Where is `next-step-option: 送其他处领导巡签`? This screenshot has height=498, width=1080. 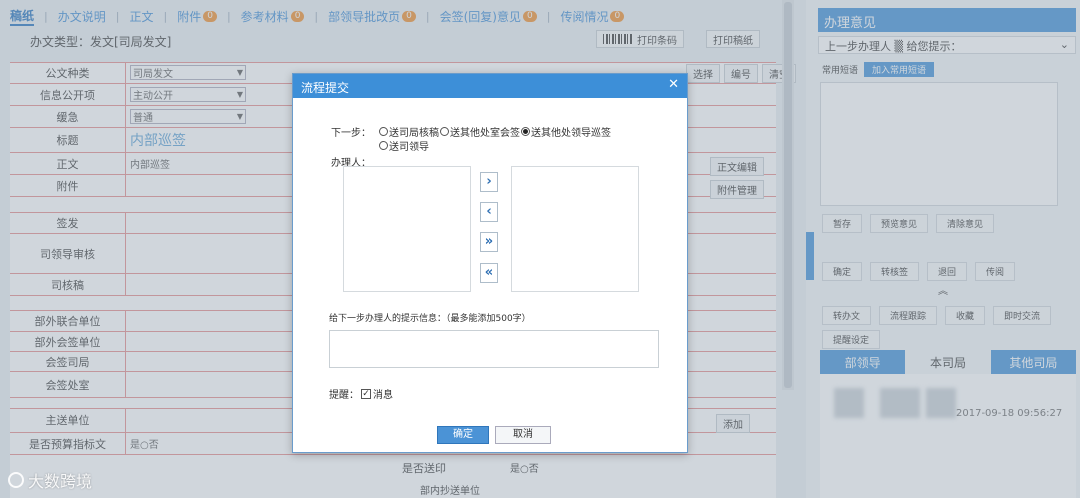
next-step-option: 送其他处领导巡签 is located at coordinates (566, 131).